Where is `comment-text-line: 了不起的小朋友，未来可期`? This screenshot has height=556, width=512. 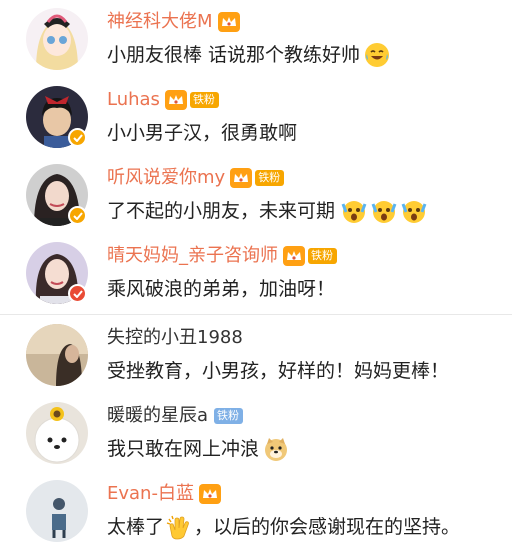
comment-text-line: 了不起的小朋友，未来可期 is located at coordinates (267, 211).